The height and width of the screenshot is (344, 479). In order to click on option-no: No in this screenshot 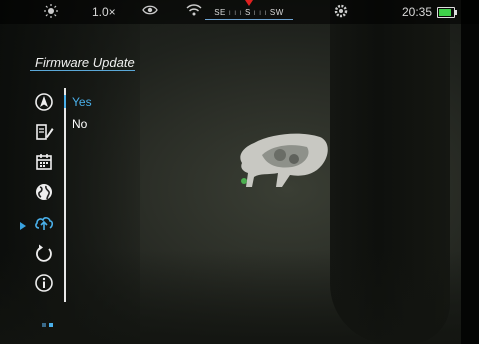, I will do `click(79, 124)`.